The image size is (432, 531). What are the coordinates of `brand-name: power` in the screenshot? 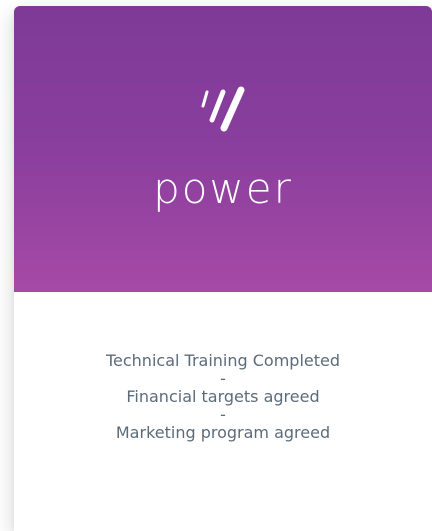 It's located at (223, 188).